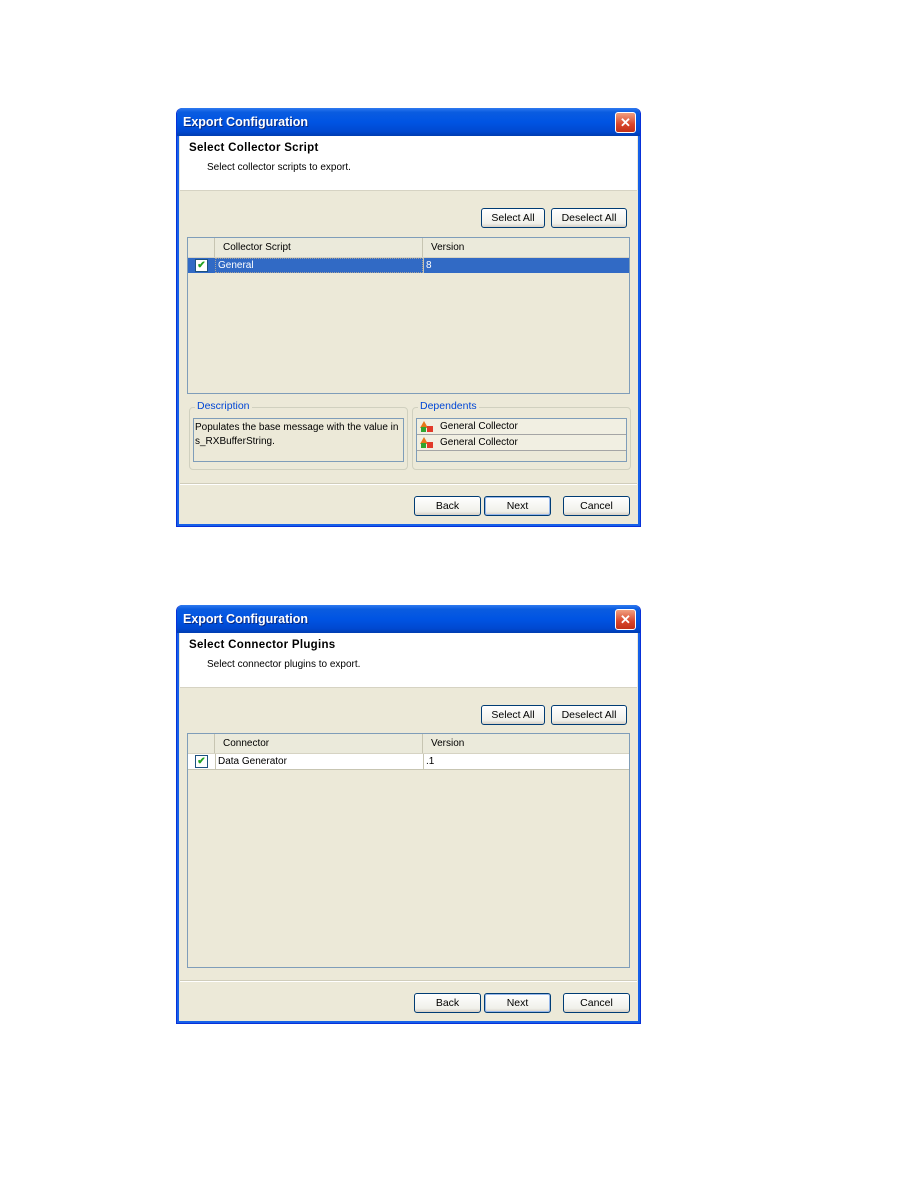  Describe the element at coordinates (526, 761) in the screenshot. I see `version-cell: .1` at that location.